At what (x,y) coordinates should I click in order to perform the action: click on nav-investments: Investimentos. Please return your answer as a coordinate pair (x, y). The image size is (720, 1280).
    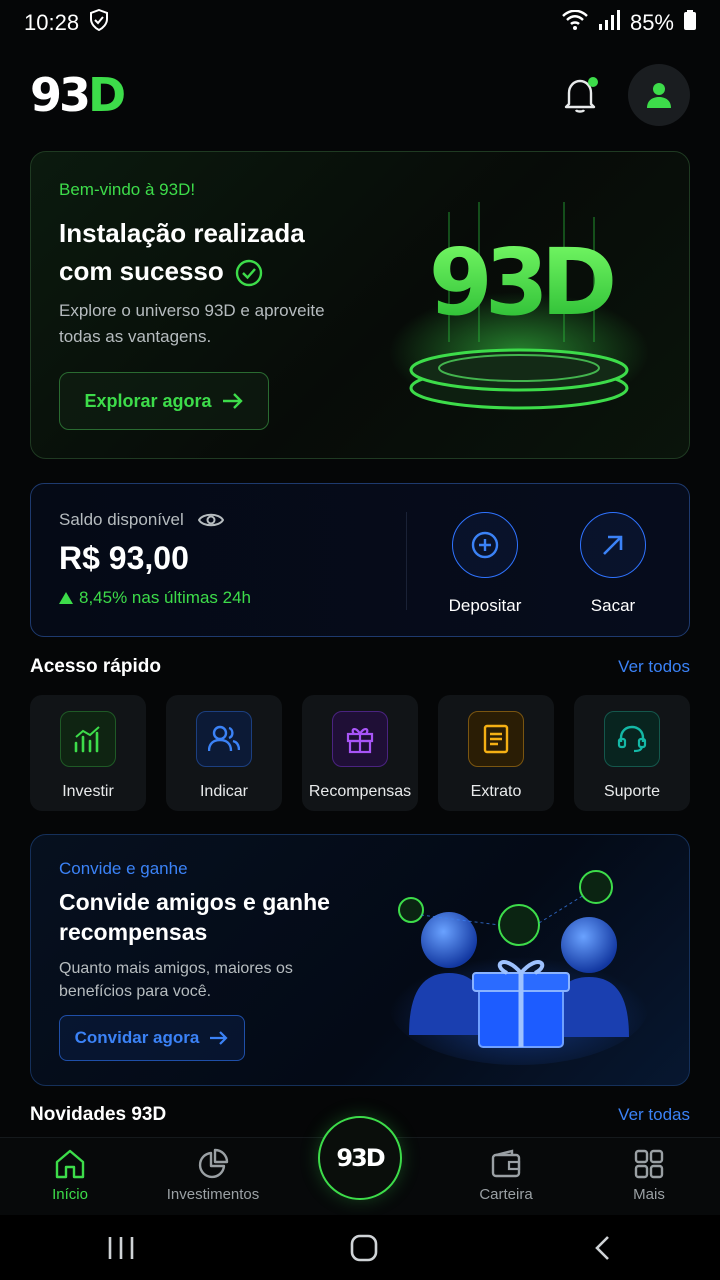
    Looking at the image, I should click on (213, 1175).